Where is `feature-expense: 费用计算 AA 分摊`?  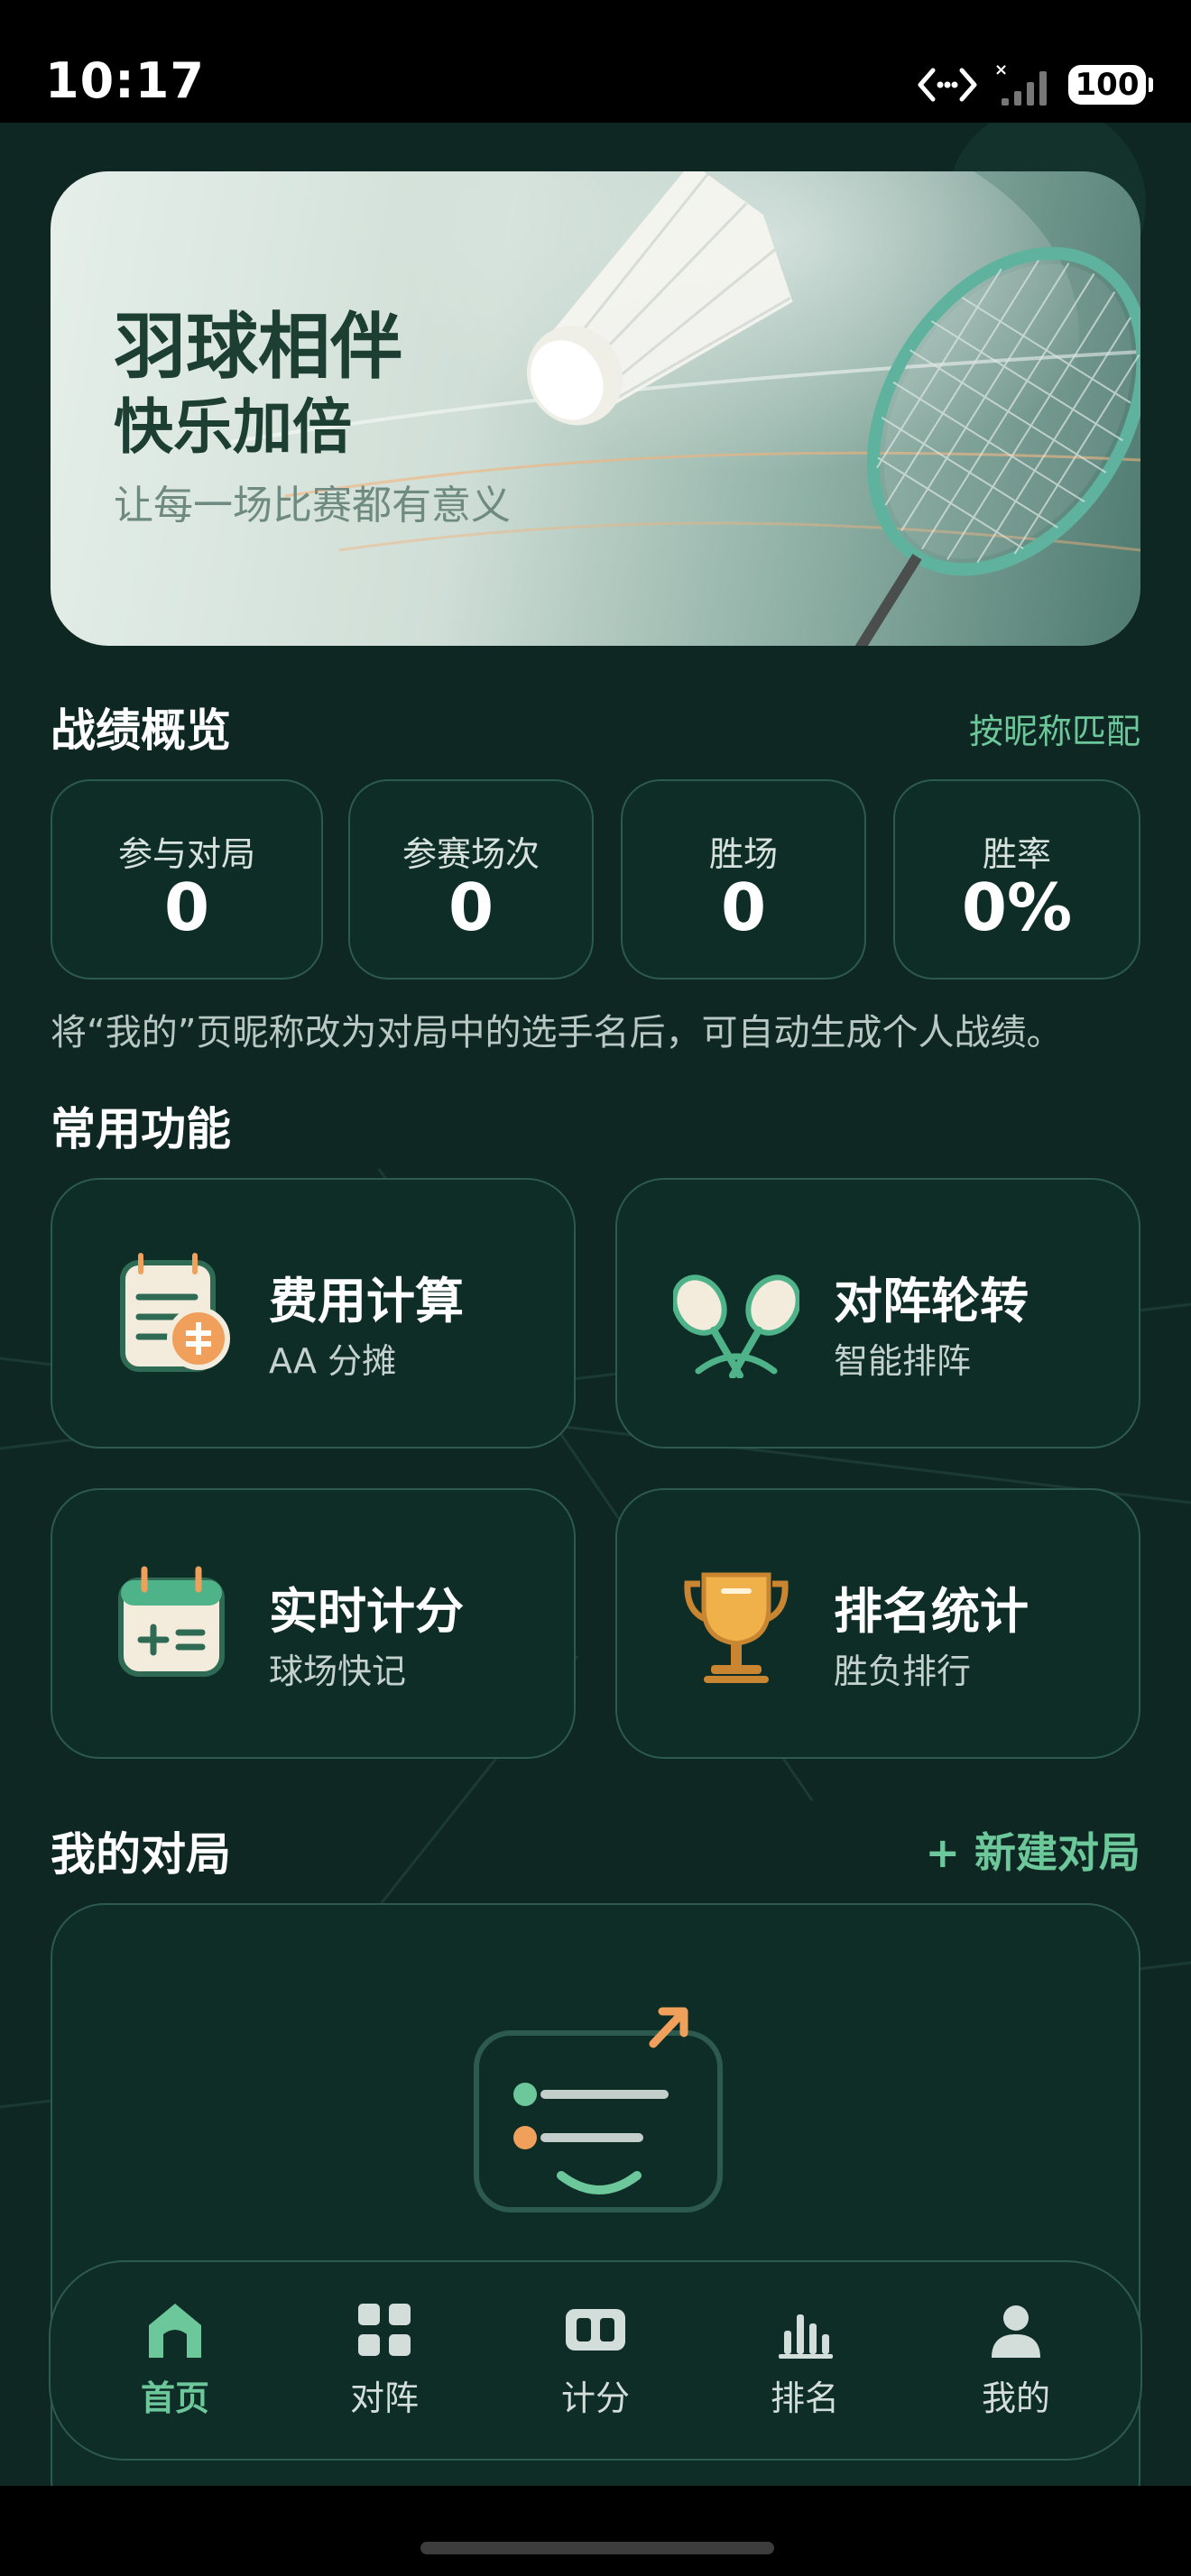 feature-expense: 费用计算 AA 分摊 is located at coordinates (313, 1313).